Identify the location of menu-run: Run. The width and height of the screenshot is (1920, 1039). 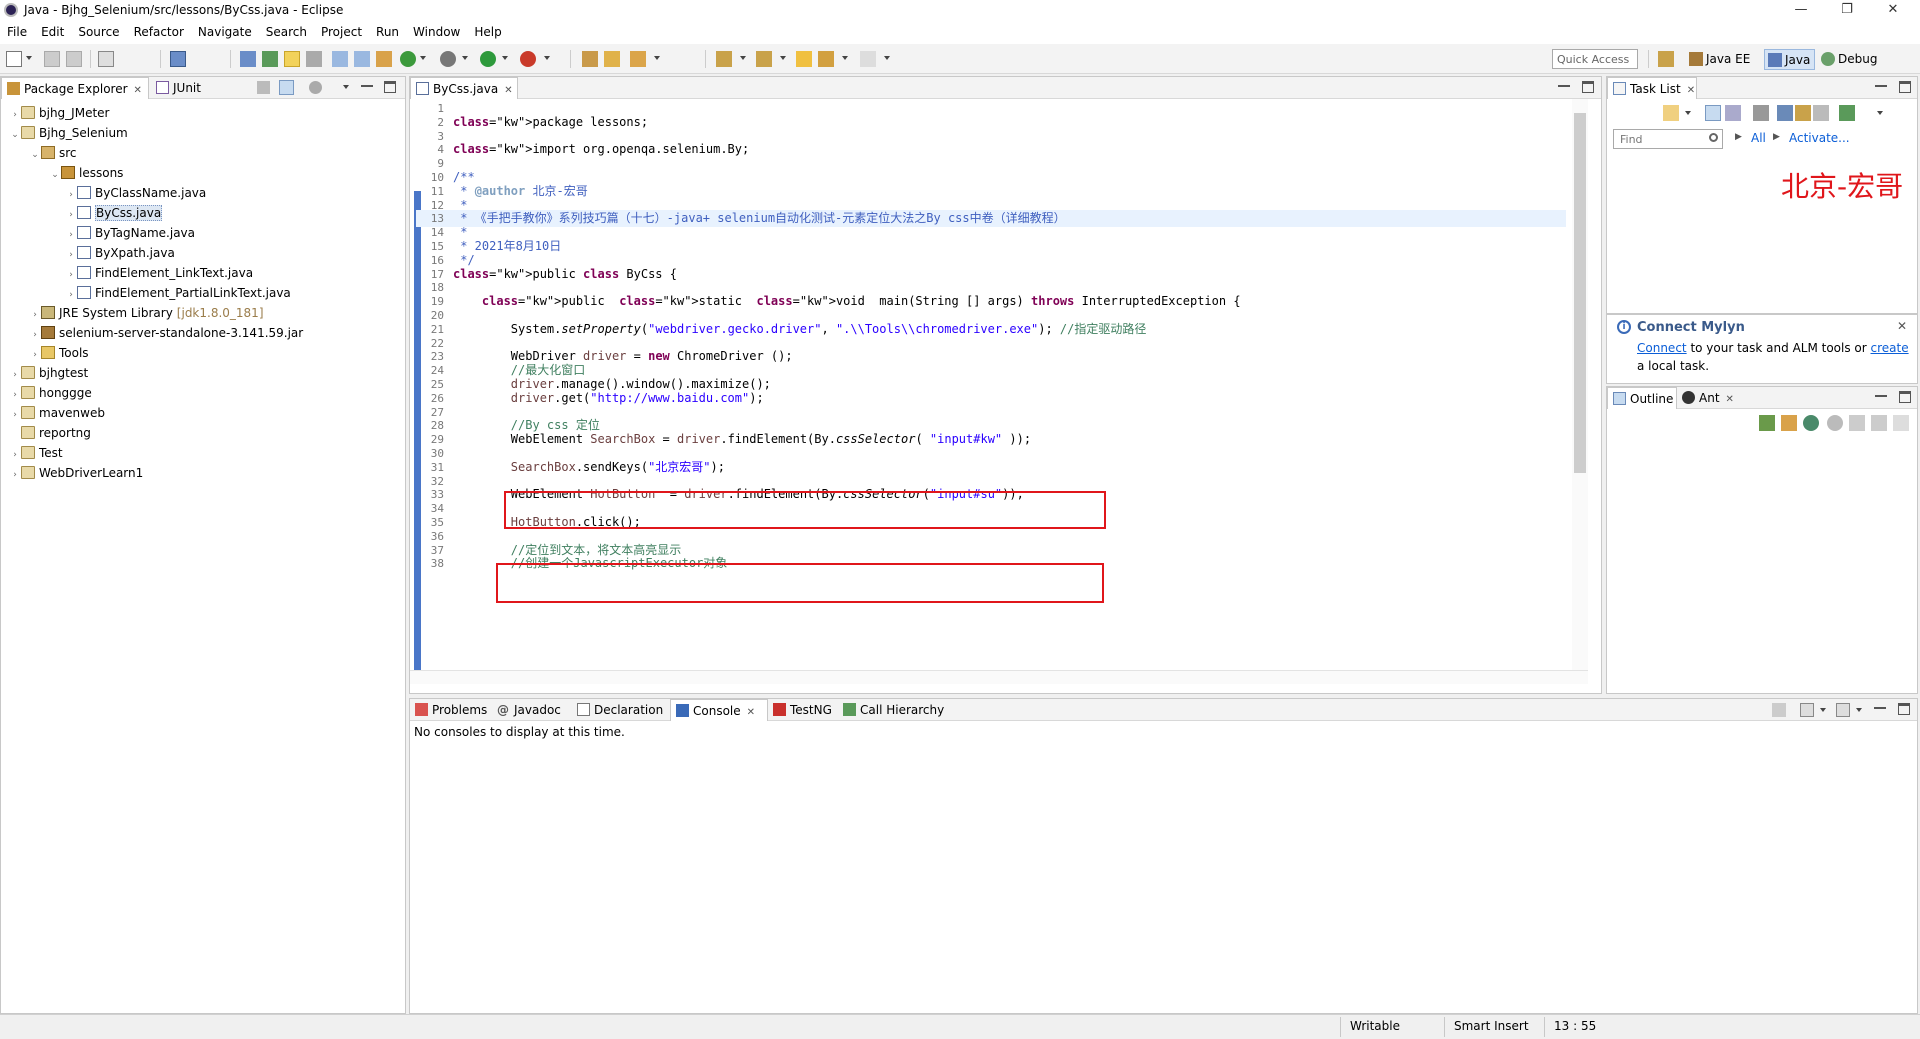
(387, 30).